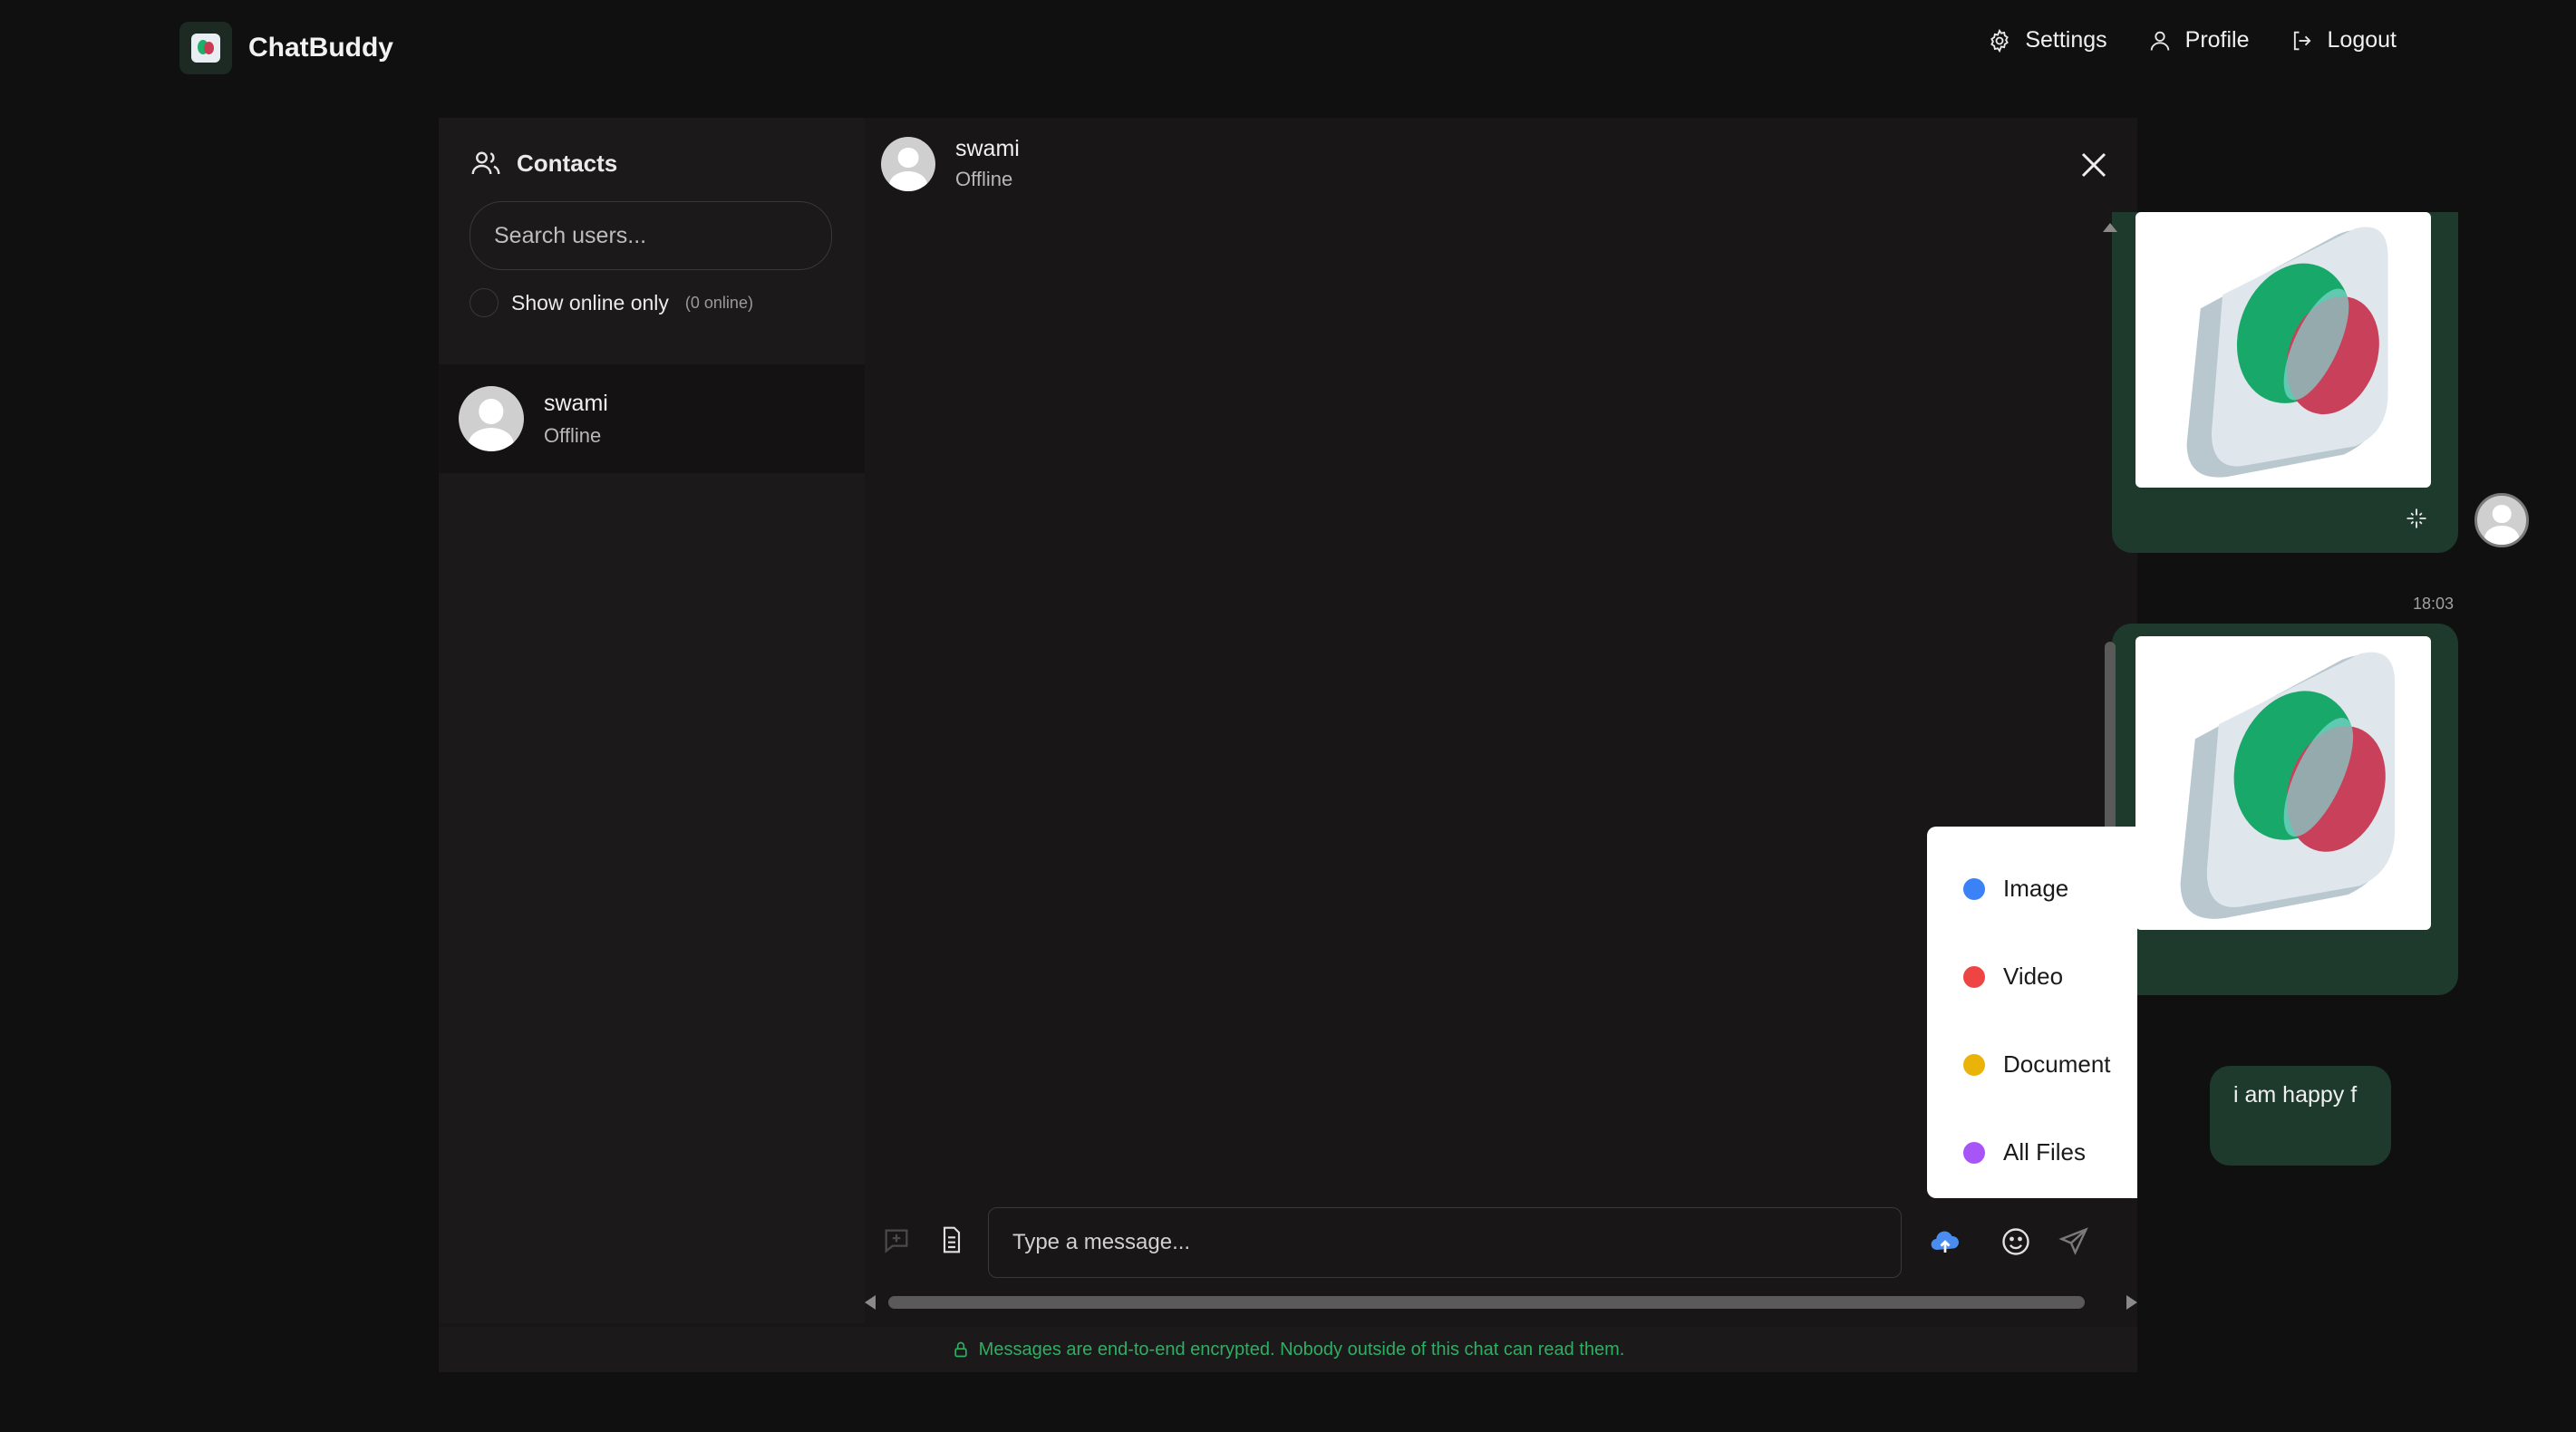  I want to click on document-icon, so click(951, 1239).